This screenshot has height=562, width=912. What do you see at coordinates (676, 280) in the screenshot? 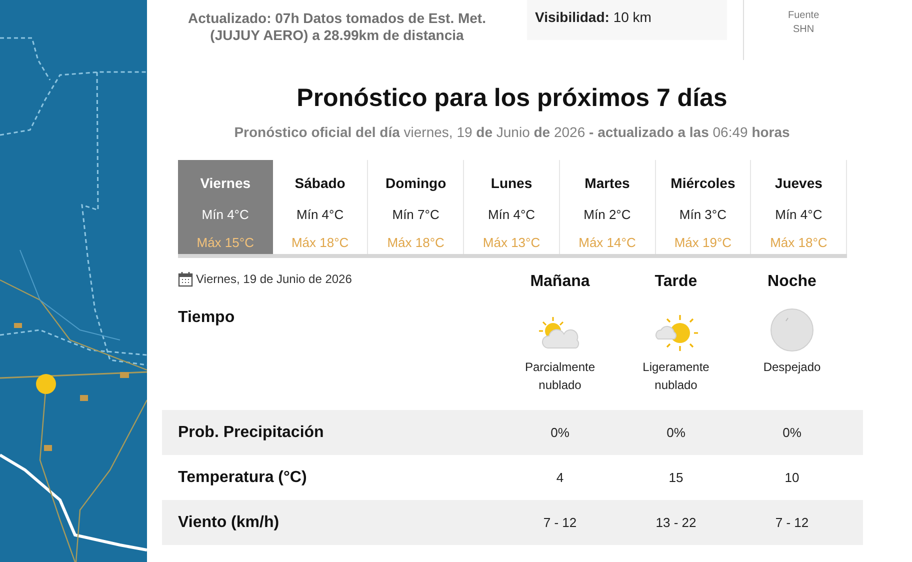
I see `period-heading: Tarde` at bounding box center [676, 280].